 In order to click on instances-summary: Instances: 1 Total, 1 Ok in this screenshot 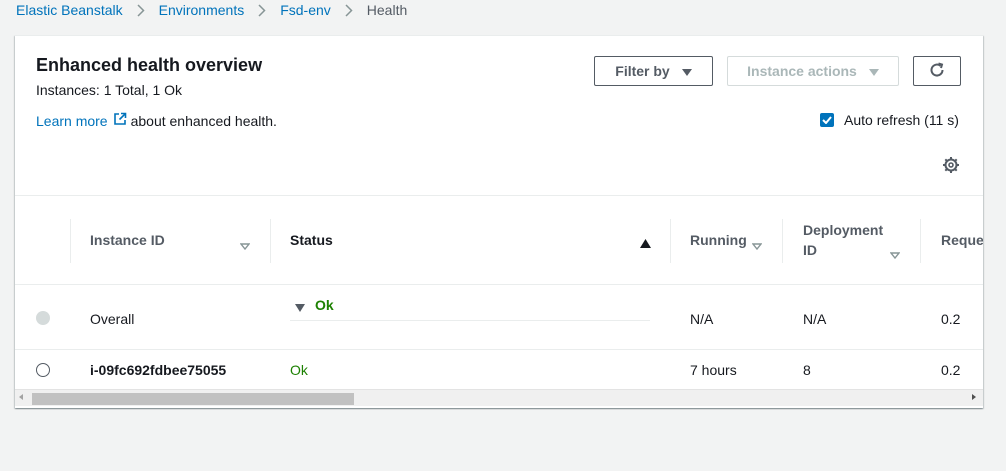, I will do `click(109, 90)`.